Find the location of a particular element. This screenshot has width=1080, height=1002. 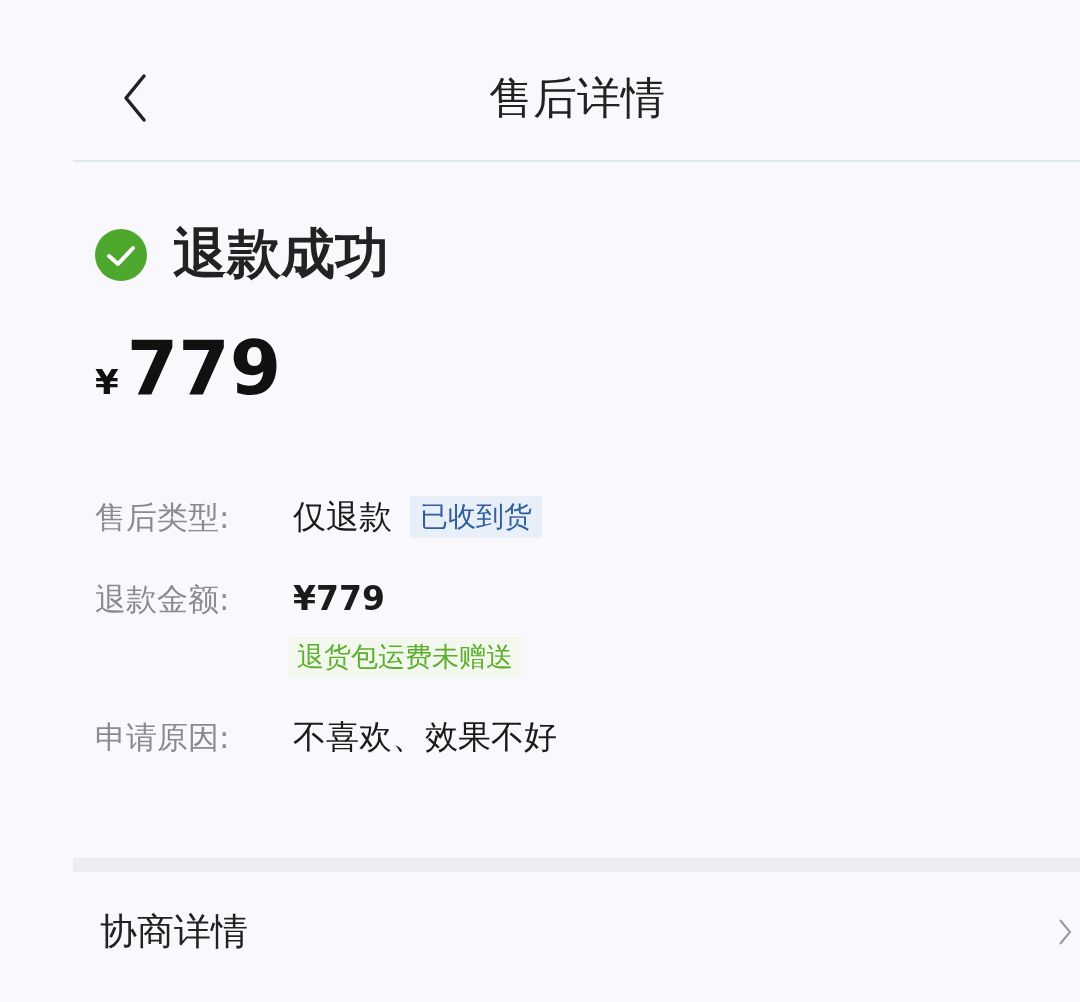

section-title: 协商详情 is located at coordinates (174, 932).